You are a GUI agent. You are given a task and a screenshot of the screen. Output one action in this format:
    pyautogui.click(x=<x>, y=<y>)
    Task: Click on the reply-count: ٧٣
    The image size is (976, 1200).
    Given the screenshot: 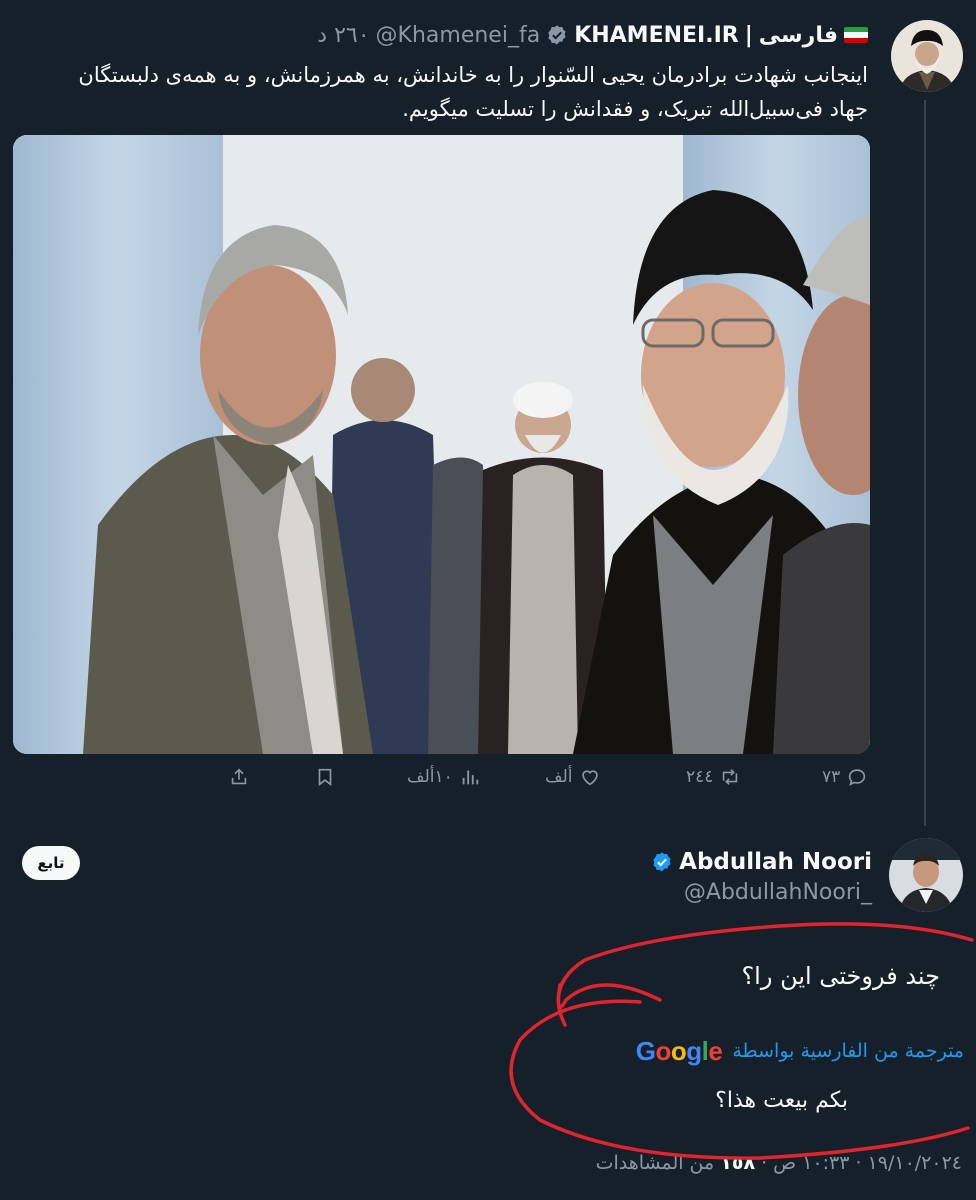 What is the action you would take?
    pyautogui.click(x=831, y=777)
    